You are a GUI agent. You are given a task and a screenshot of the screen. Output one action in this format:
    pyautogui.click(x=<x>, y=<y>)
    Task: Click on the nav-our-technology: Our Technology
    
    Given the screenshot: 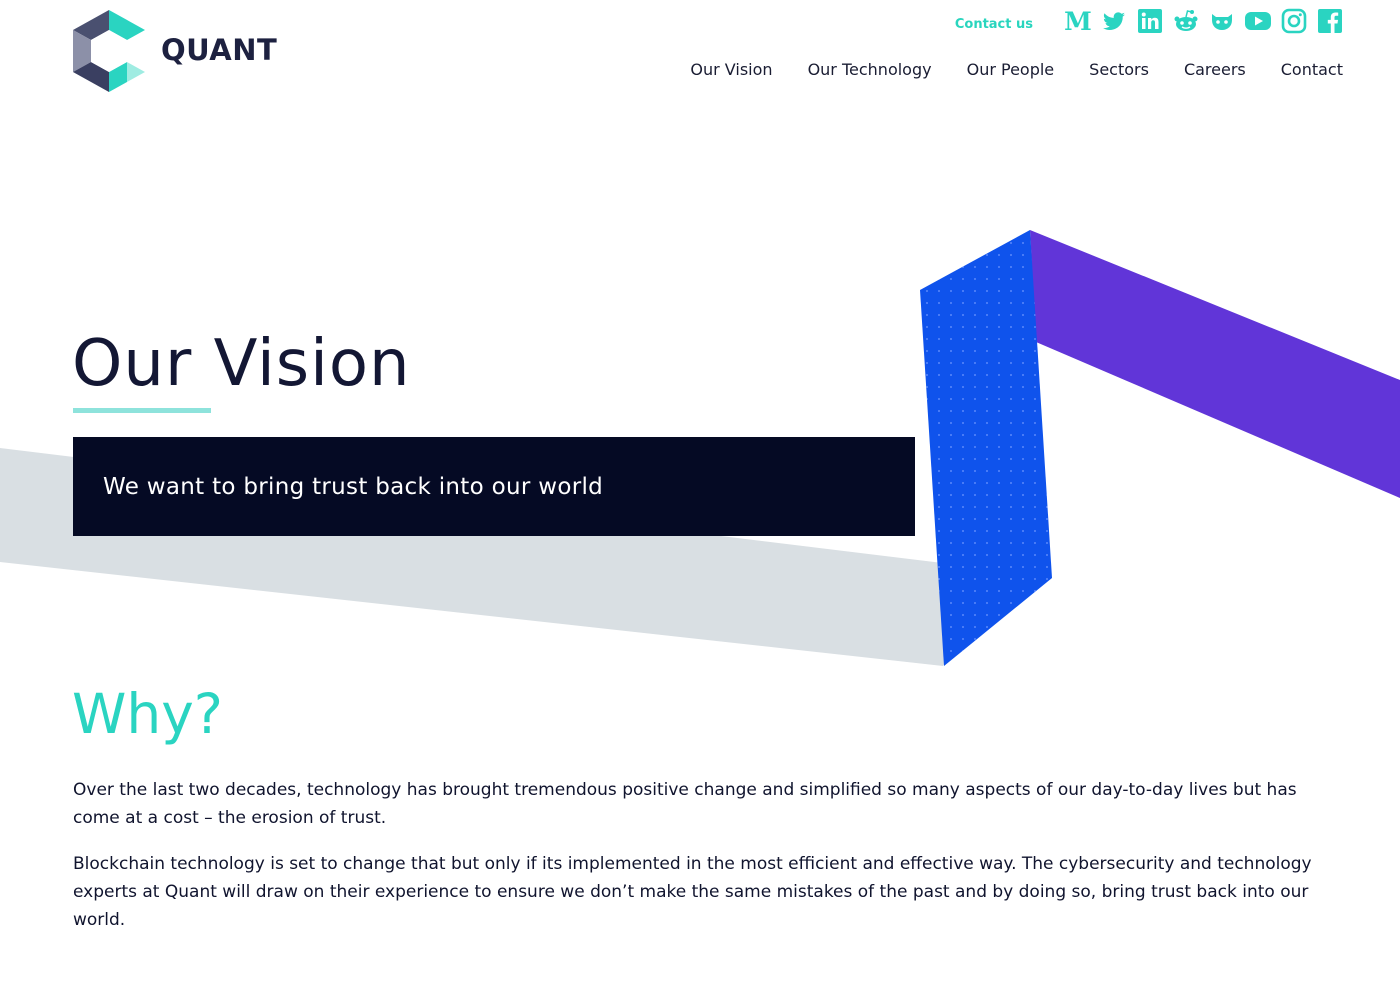 What is the action you would take?
    pyautogui.click(x=870, y=69)
    